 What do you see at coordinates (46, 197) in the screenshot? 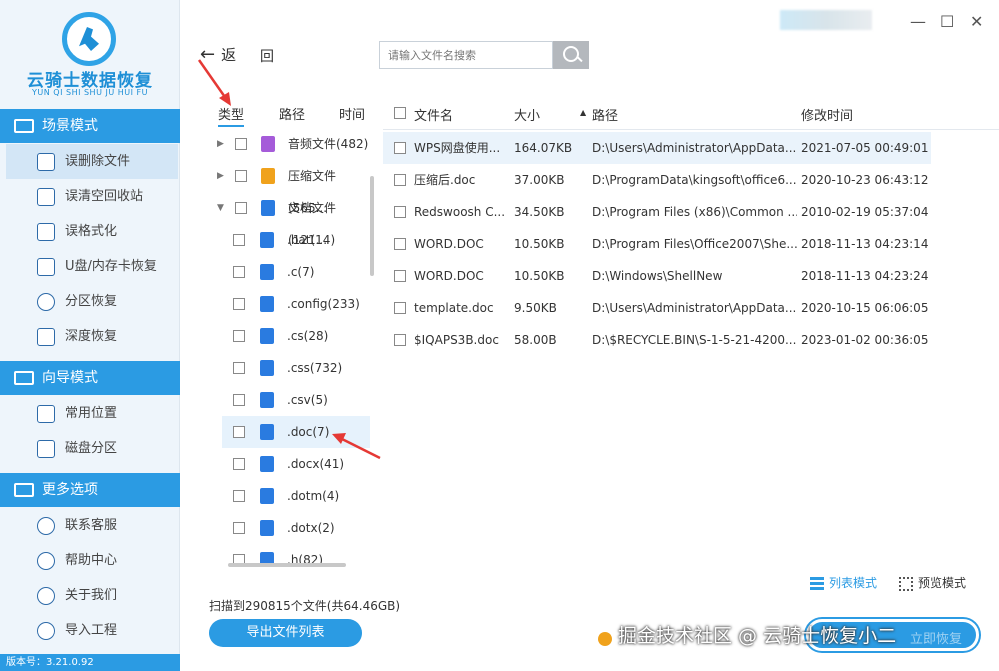
I see `recycle-bin-icon` at bounding box center [46, 197].